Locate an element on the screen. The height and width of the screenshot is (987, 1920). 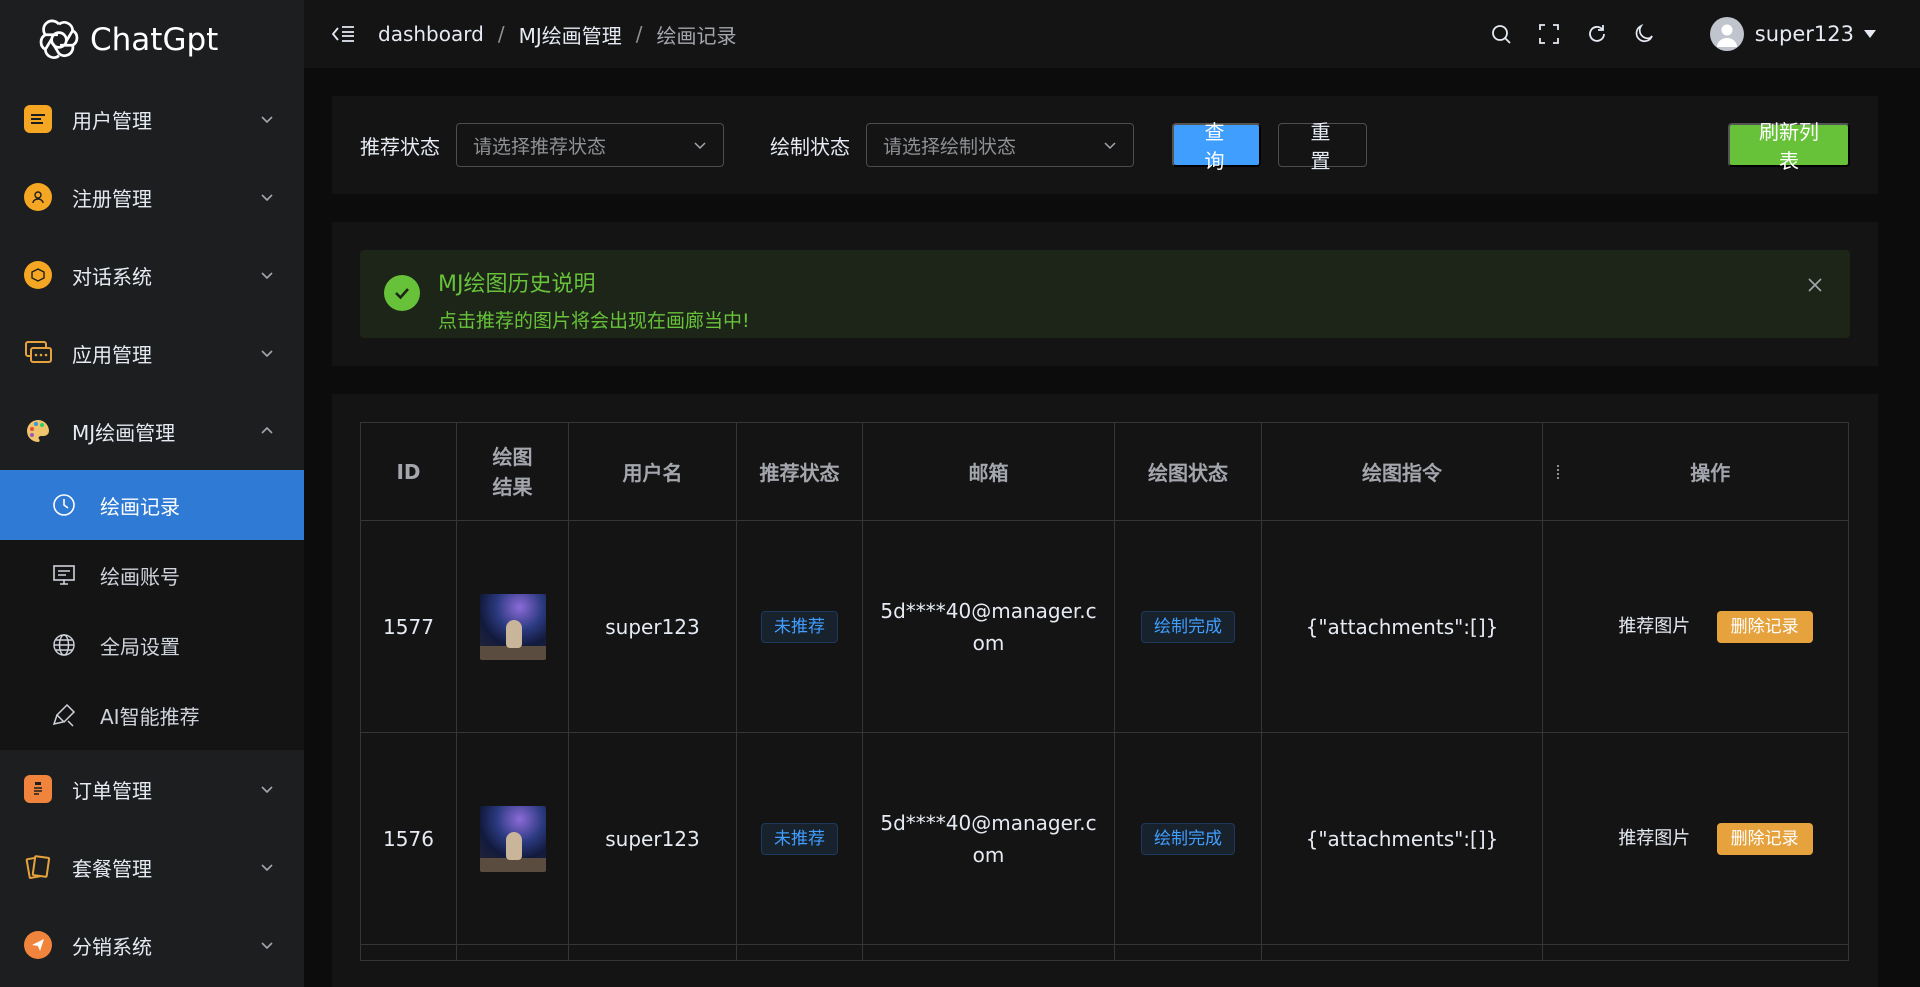
top-header: dashboard / MJ绘画管理 / 绘画记录 super123 is located at coordinates (1112, 34).